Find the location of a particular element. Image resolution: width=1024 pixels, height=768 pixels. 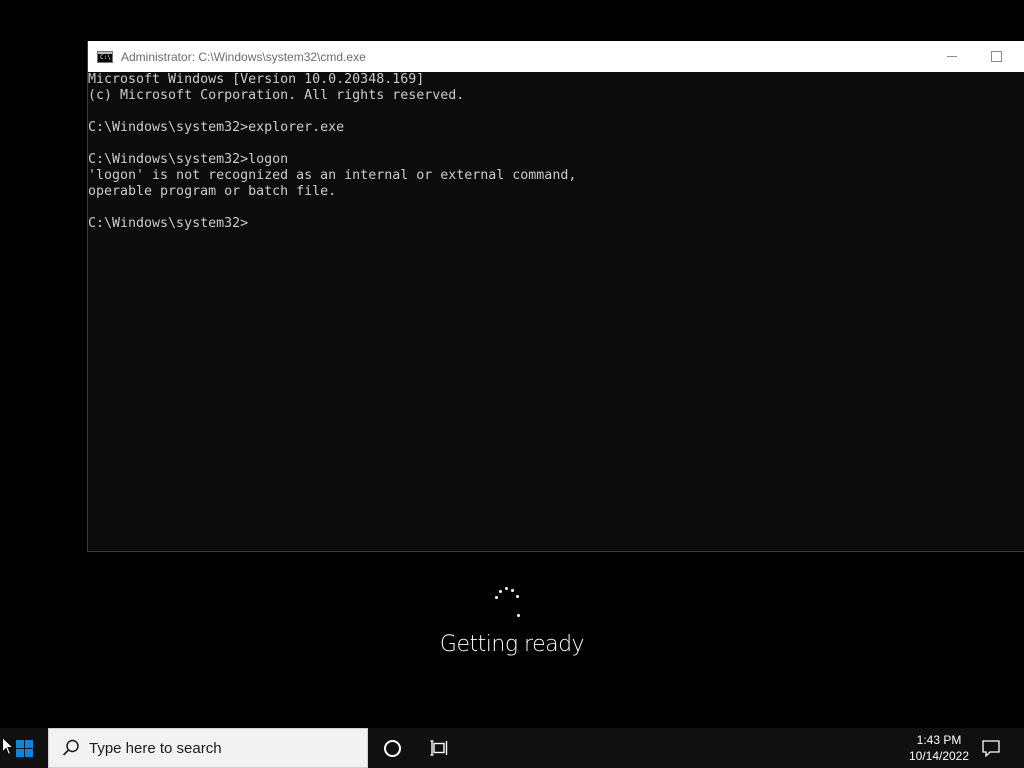

cmd-icon-text: C:\ is located at coordinates (105, 57).